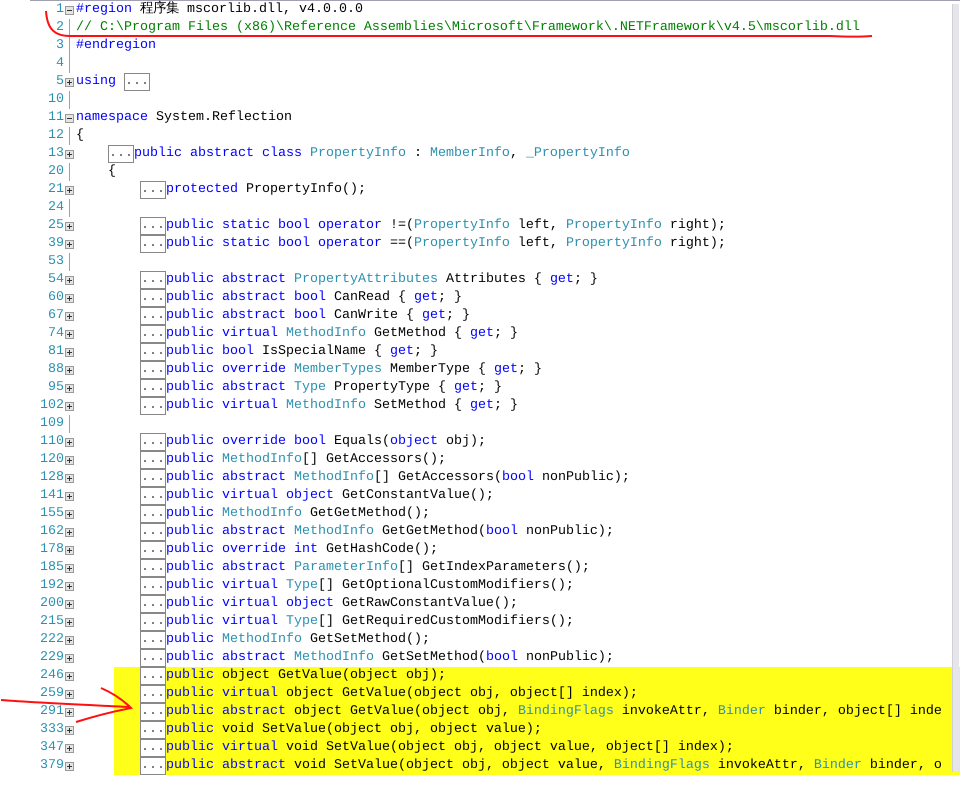  I want to click on line-number: 10, so click(55, 100).